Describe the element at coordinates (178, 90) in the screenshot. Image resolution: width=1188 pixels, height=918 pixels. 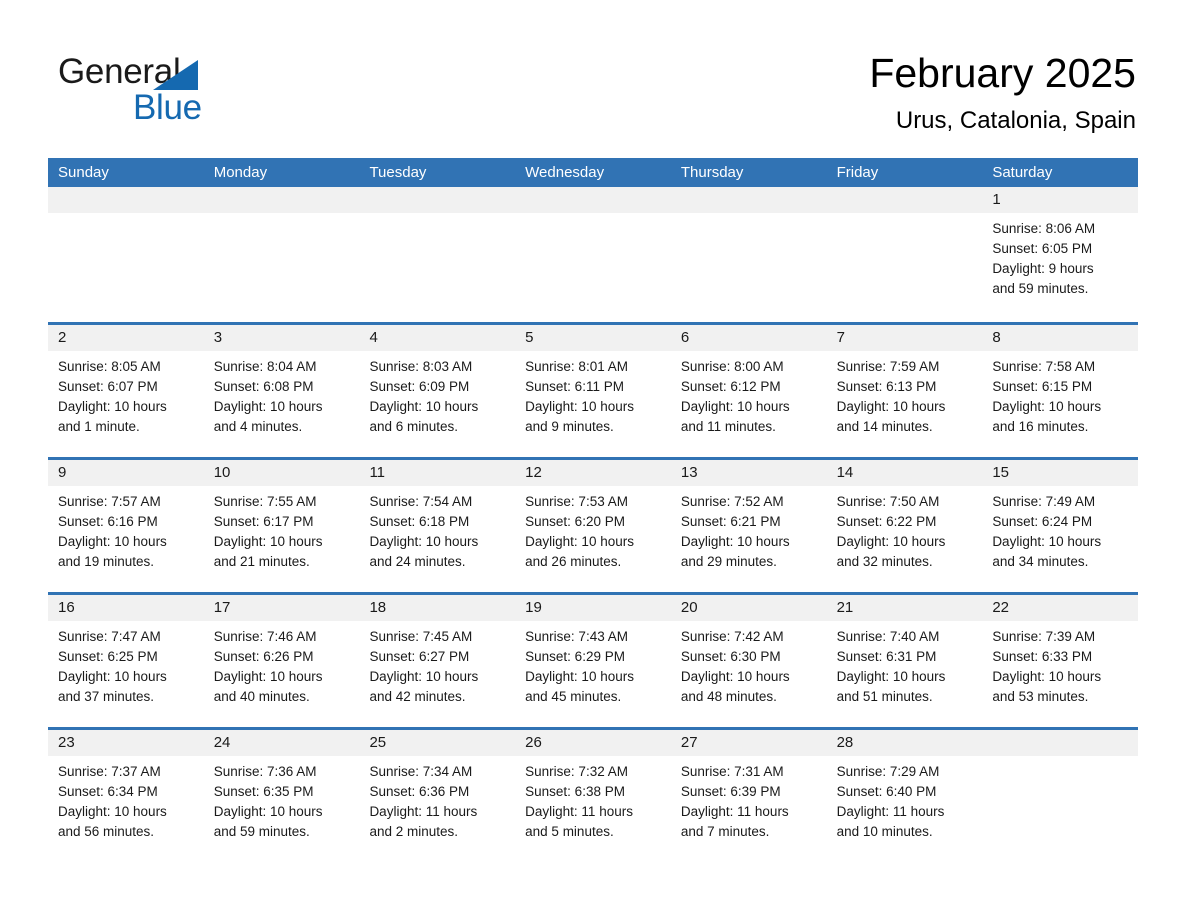
I see `general-blue-logo: General Blue` at that location.